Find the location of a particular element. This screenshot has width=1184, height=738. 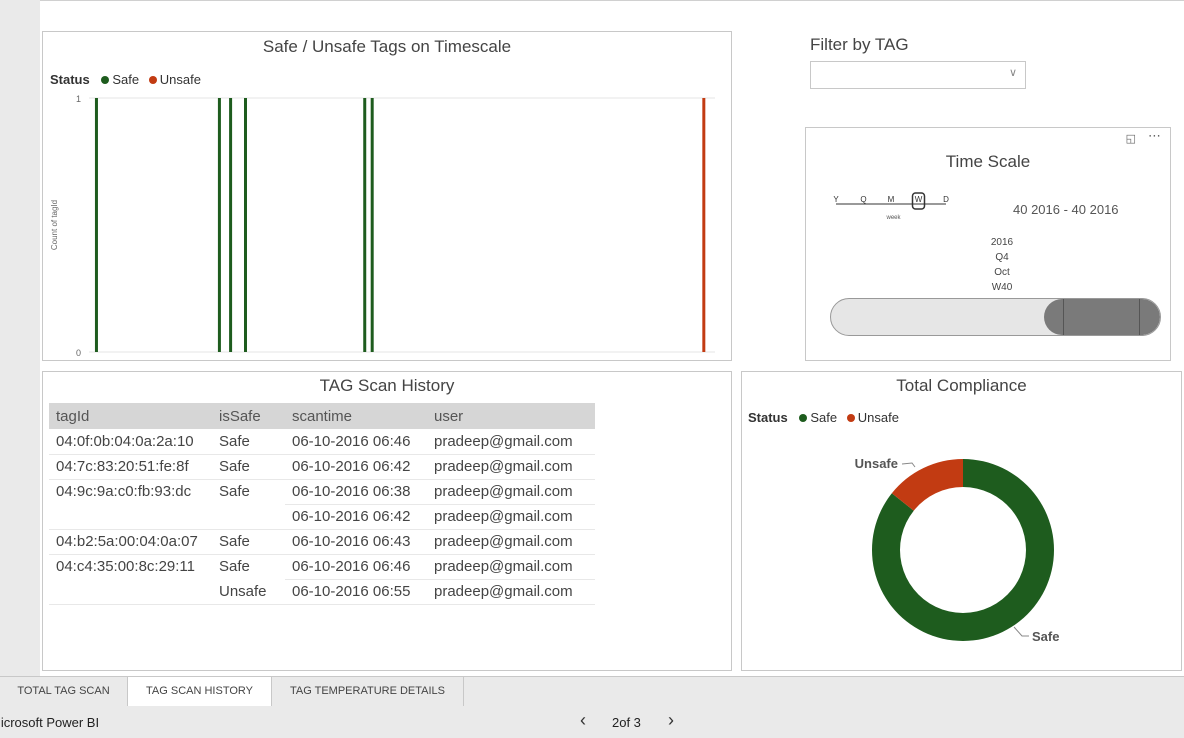

status-bar: Microsoft Power BI ‹ 2of 3 › is located at coordinates (592, 722).